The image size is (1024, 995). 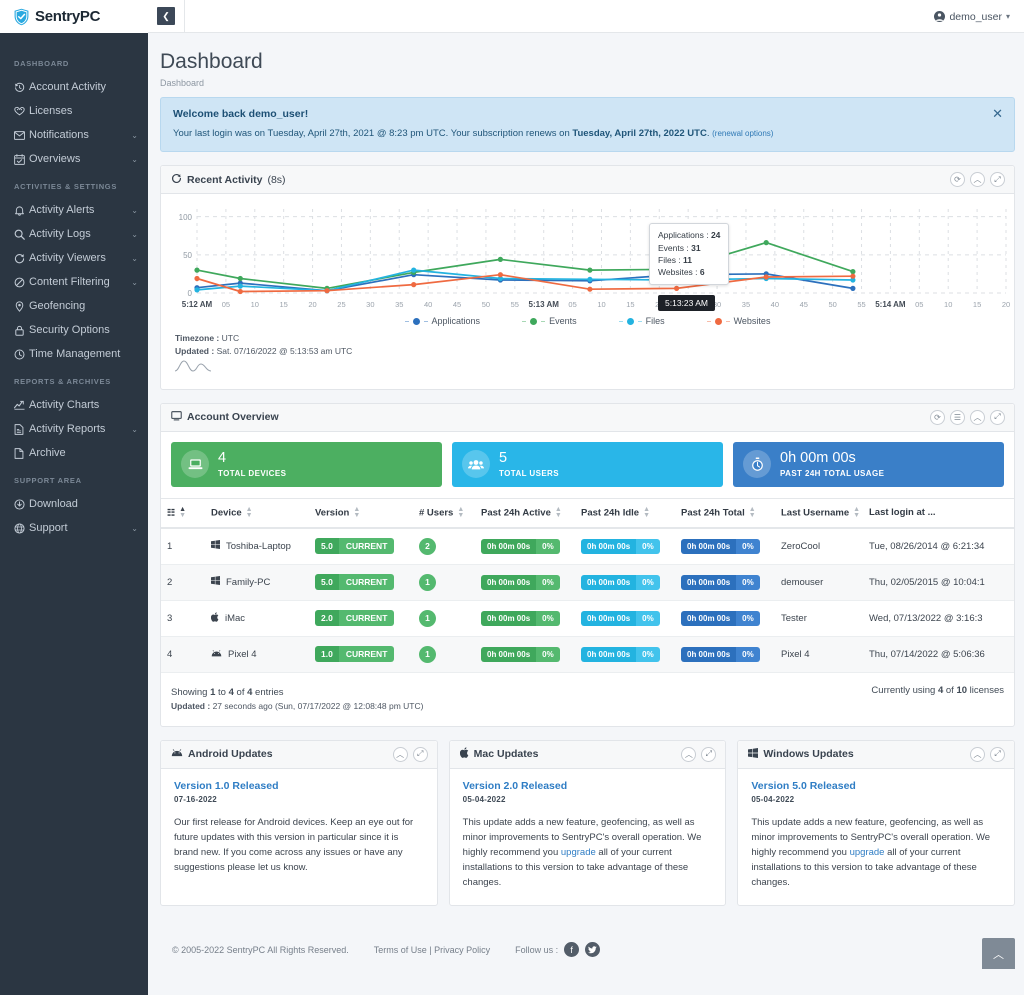 I want to click on sidebar-item-time-management: Time Management, so click(x=74, y=354).